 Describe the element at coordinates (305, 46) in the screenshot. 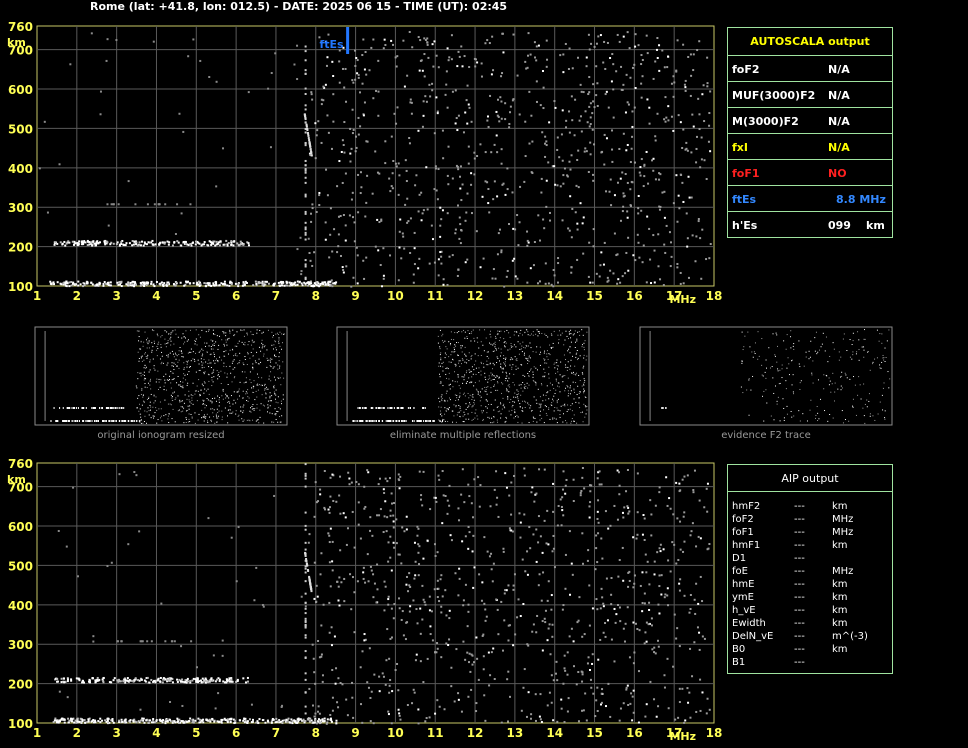

I see `top-ionogram-vertical-streak` at that location.